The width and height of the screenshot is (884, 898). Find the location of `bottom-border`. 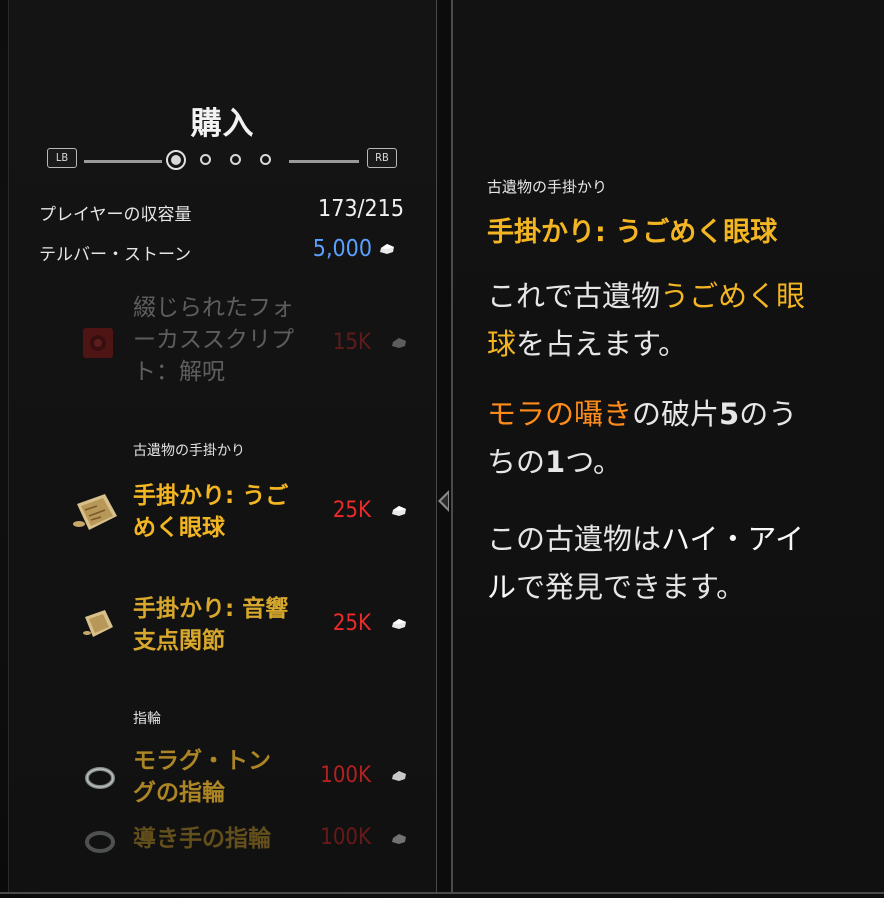

bottom-border is located at coordinates (442, 893).